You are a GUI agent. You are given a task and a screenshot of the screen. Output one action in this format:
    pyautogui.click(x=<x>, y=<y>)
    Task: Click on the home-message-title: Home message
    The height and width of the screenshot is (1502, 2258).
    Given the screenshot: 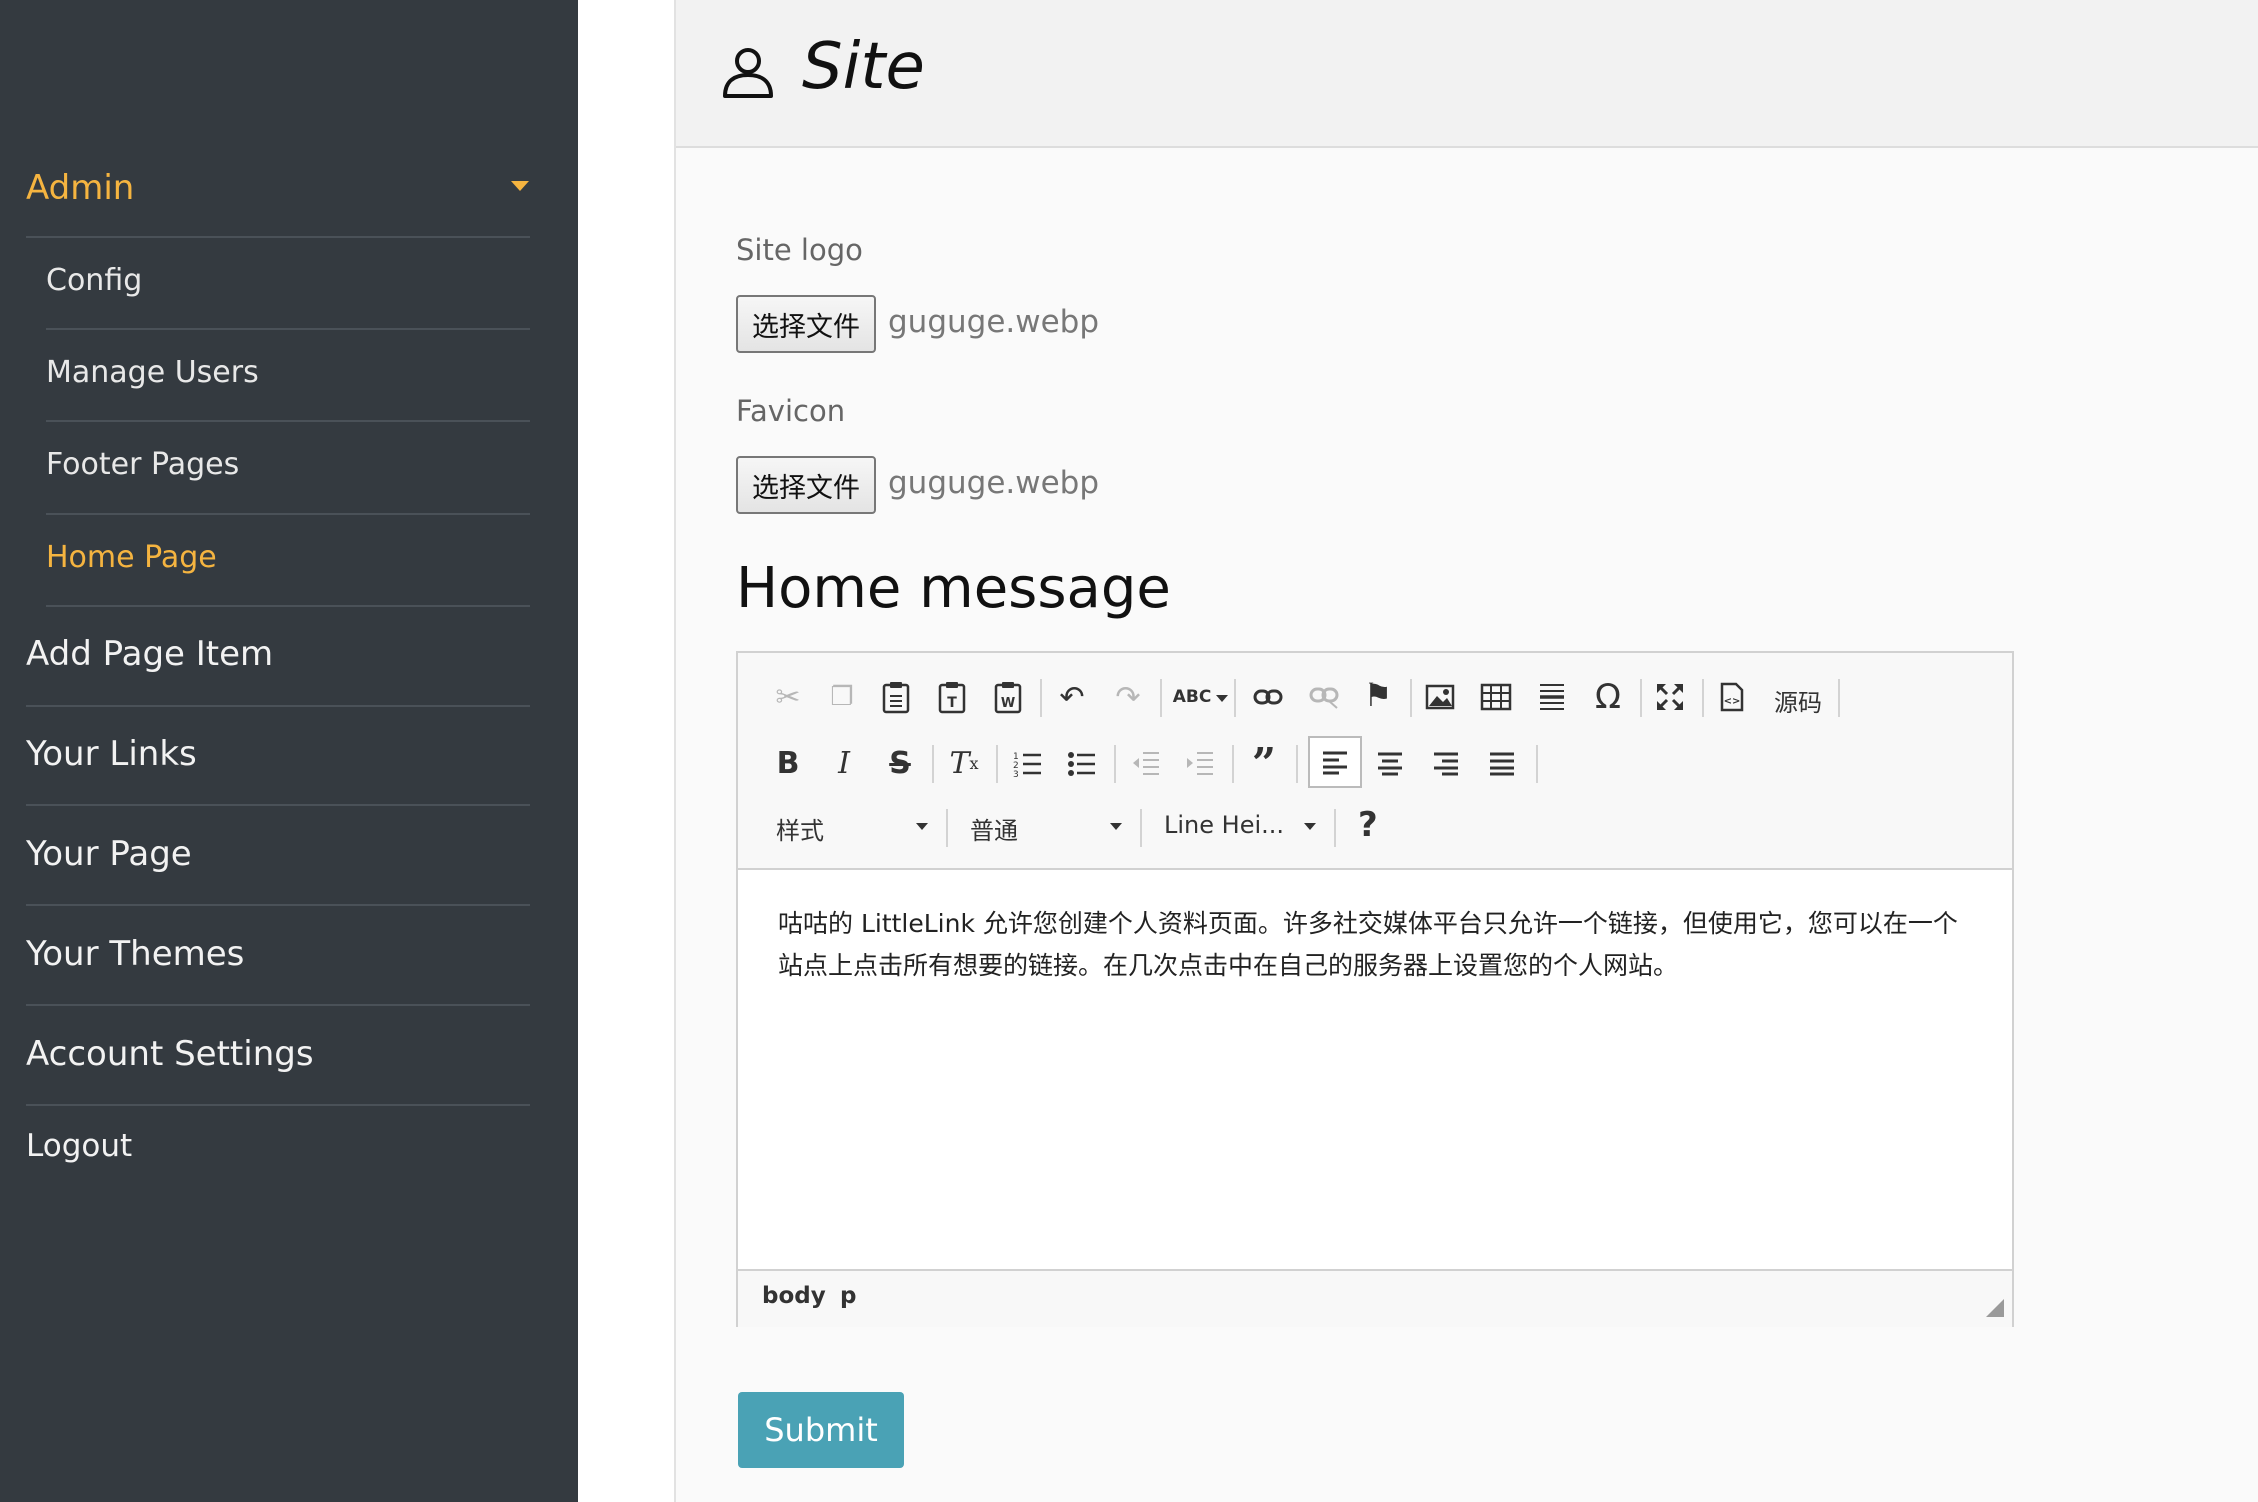 What is the action you would take?
    pyautogui.click(x=953, y=588)
    